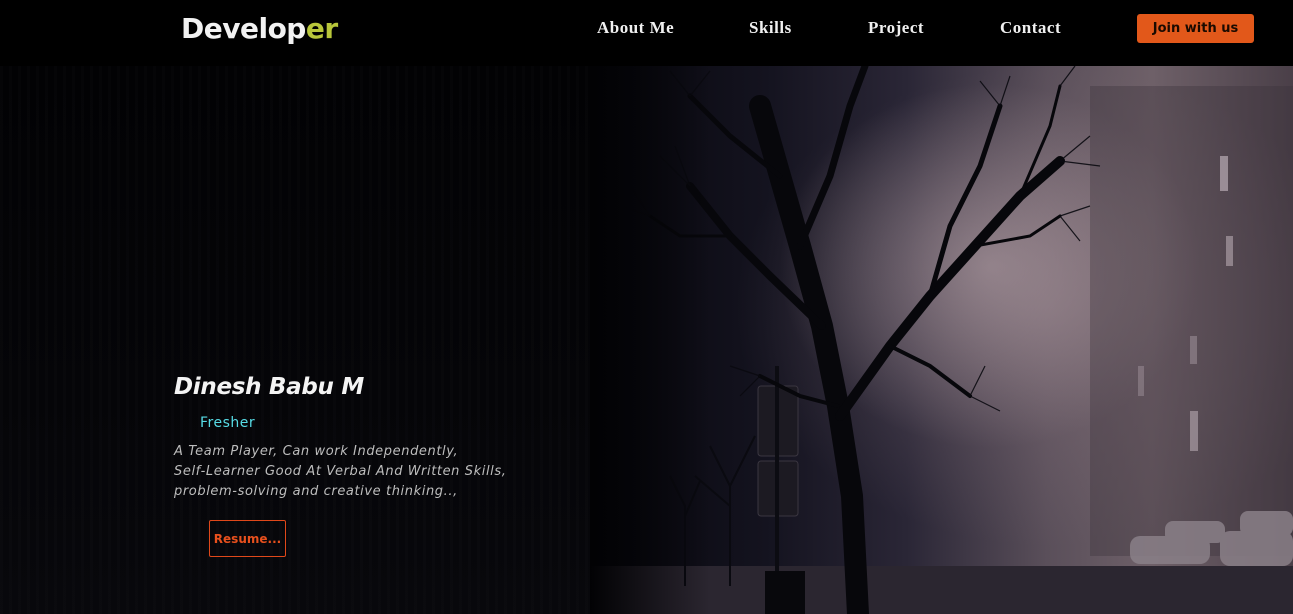 This screenshot has width=1293, height=614. Describe the element at coordinates (785, 592) in the screenshot. I see `trash-bin` at that location.